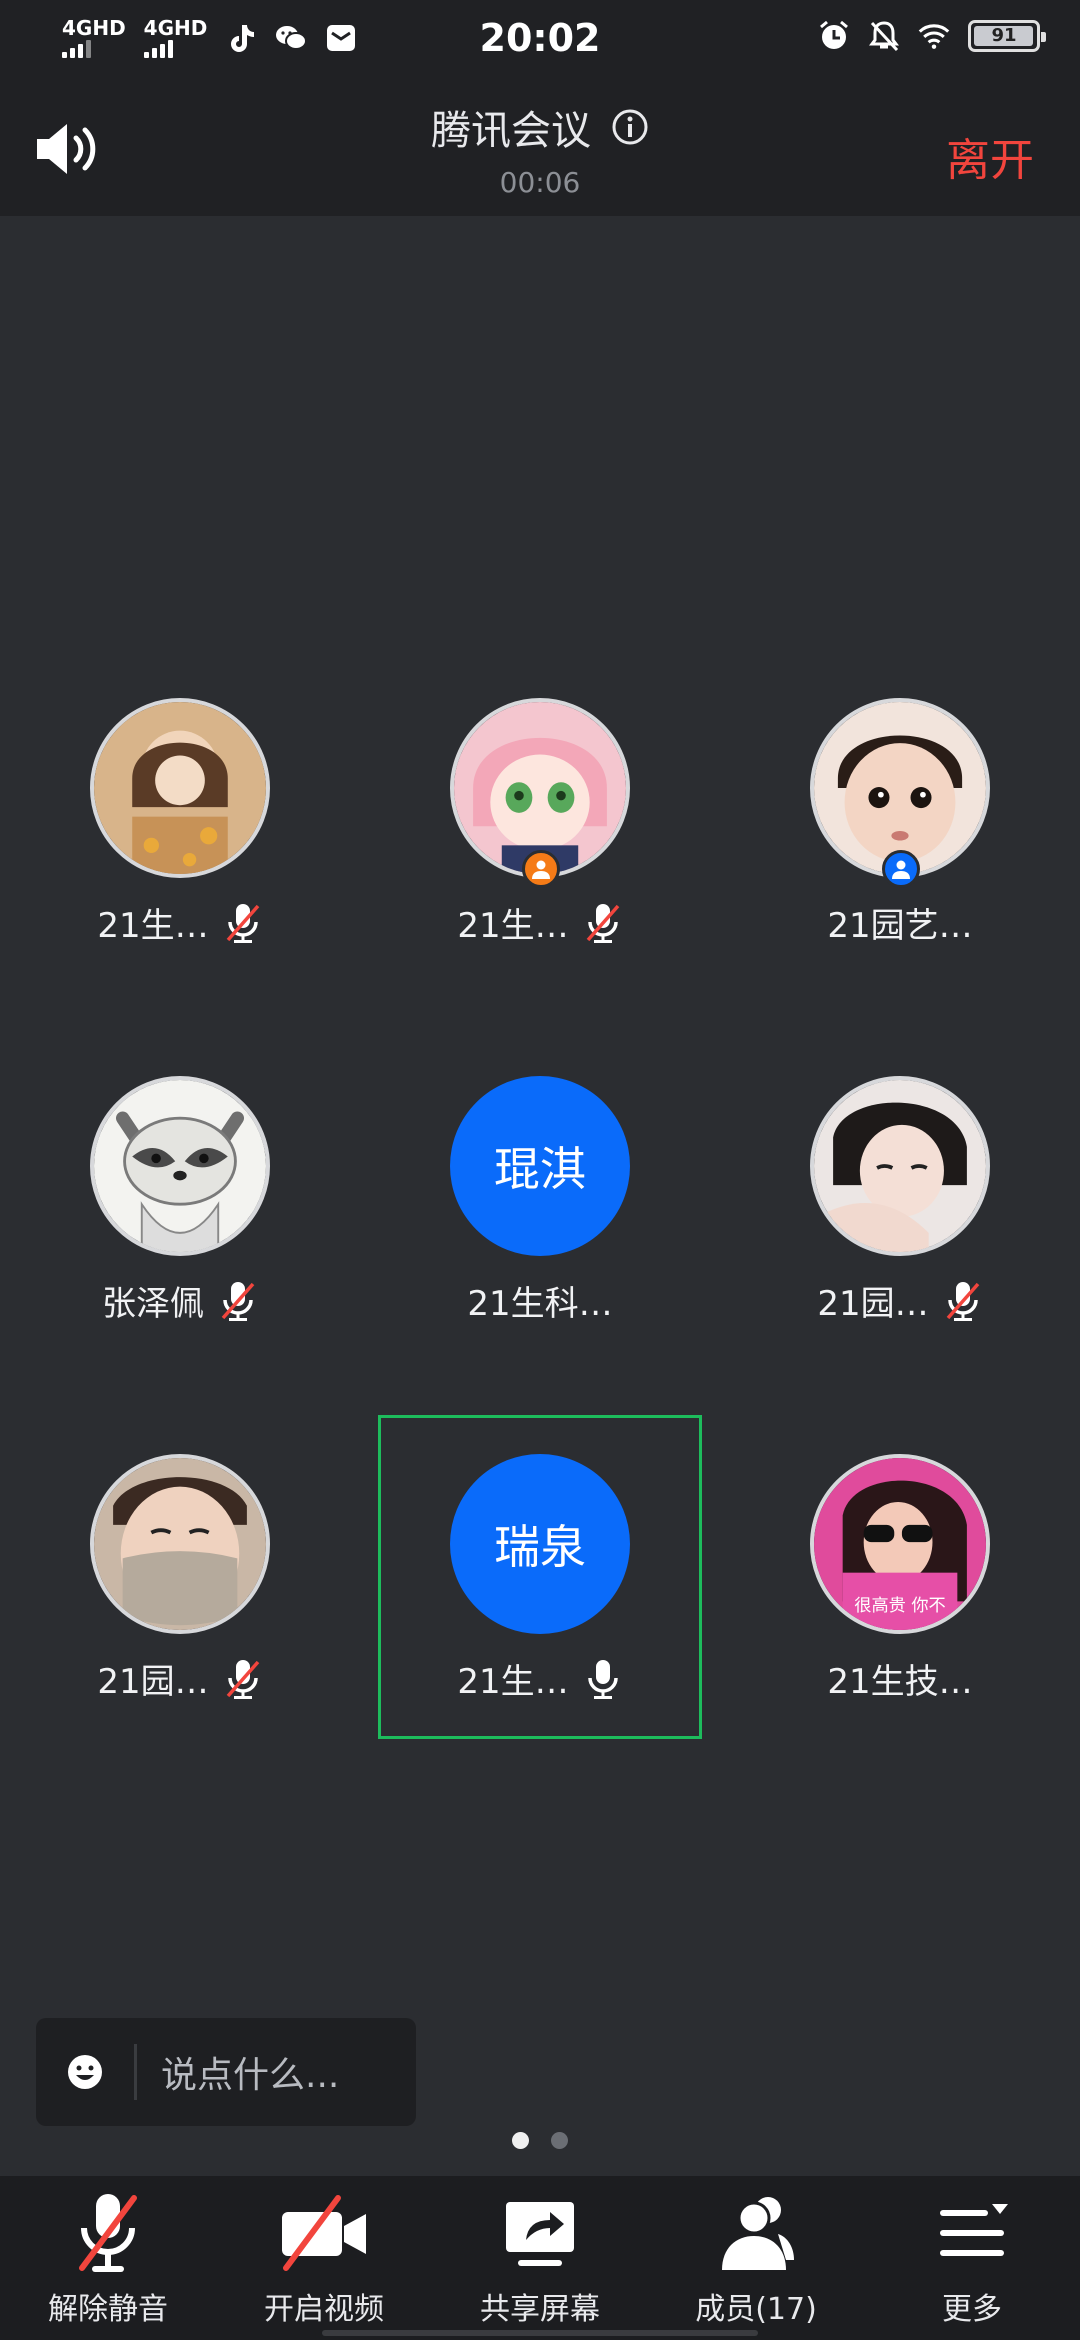 This screenshot has width=1080, height=2340. I want to click on active-speaker-highlight, so click(540, 1577).